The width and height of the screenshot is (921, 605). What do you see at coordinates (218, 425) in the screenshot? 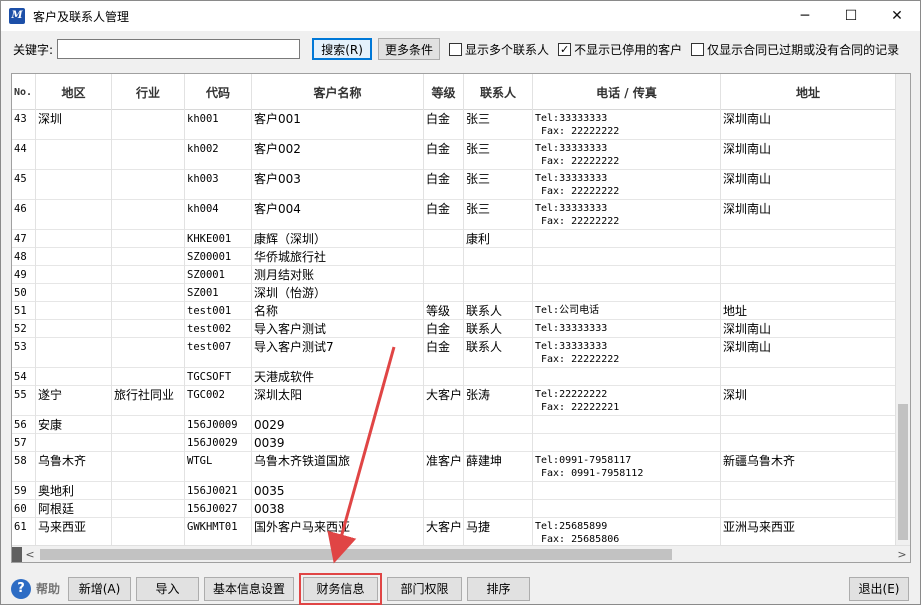
I see `cell-code: 156J0009` at bounding box center [218, 425].